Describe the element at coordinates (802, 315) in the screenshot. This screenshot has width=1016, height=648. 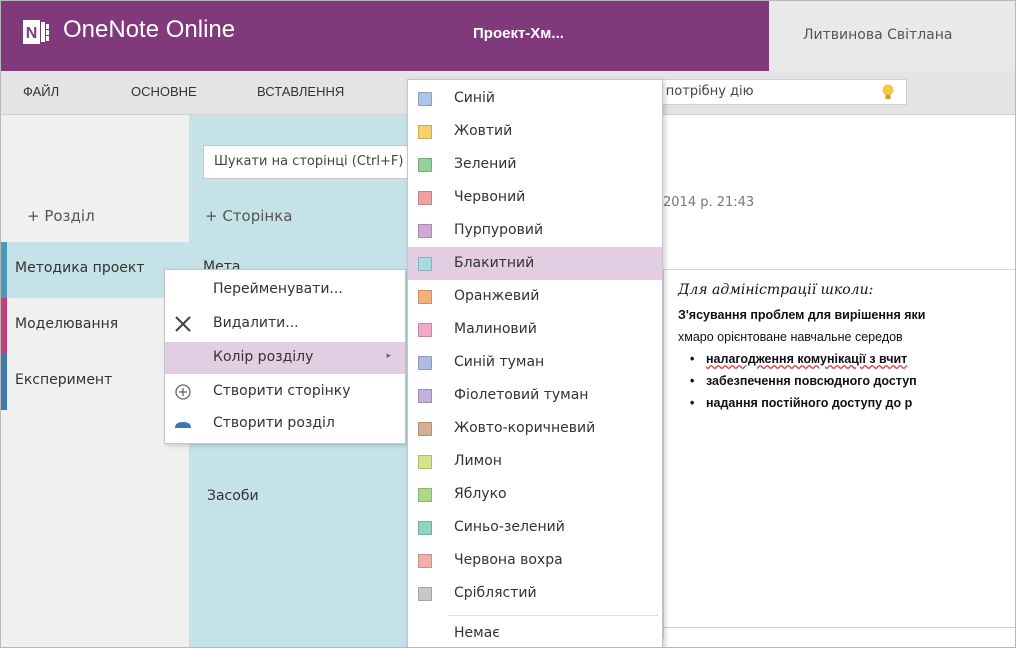
I see `note-line: З'ясування проблем для вирішення яки` at that location.